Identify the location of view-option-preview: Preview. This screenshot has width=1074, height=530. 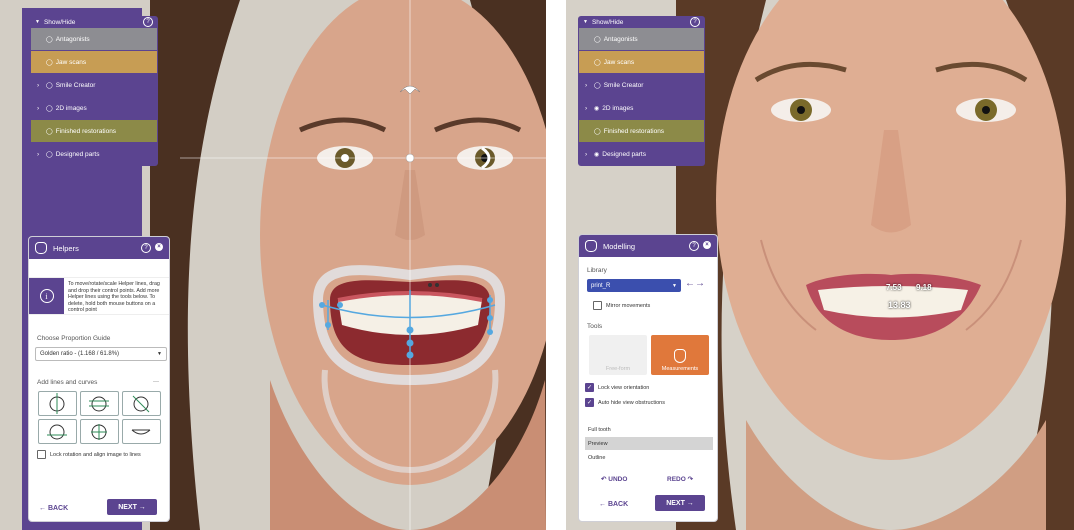
(649, 443).